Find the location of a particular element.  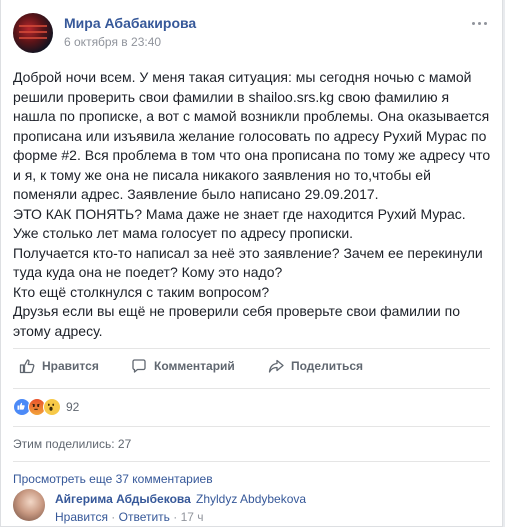

thumbs-up-icon is located at coordinates (27, 366).